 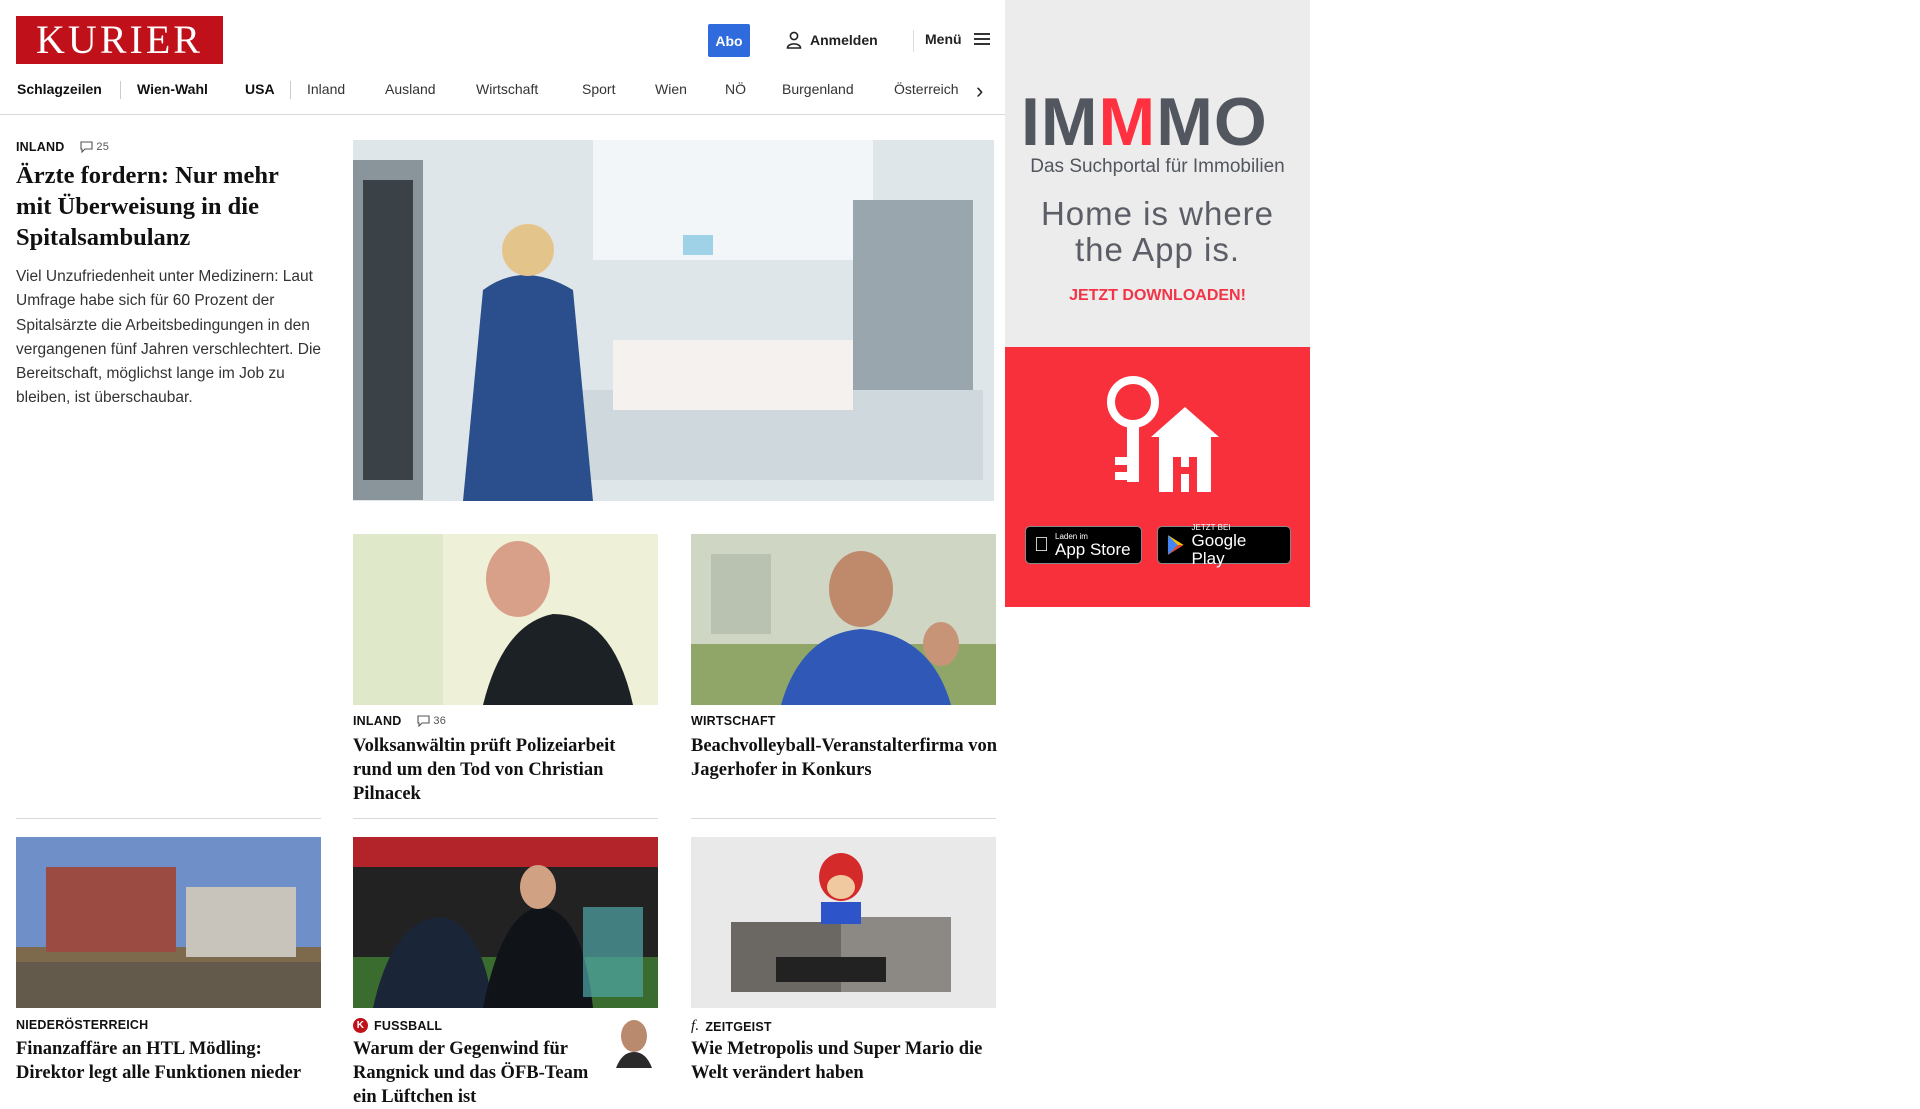 I want to click on article-category: WIRTSCHAFT, so click(x=733, y=721).